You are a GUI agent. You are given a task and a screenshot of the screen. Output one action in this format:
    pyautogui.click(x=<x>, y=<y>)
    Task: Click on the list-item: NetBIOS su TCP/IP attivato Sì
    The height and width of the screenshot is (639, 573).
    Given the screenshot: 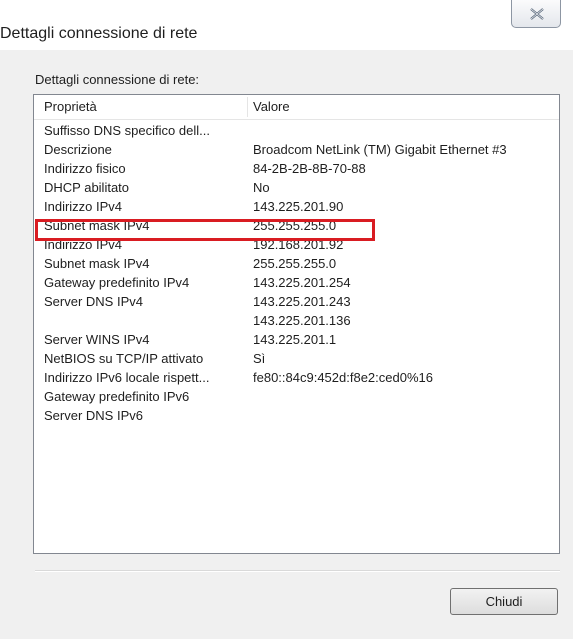 What is the action you would take?
    pyautogui.click(x=296, y=358)
    